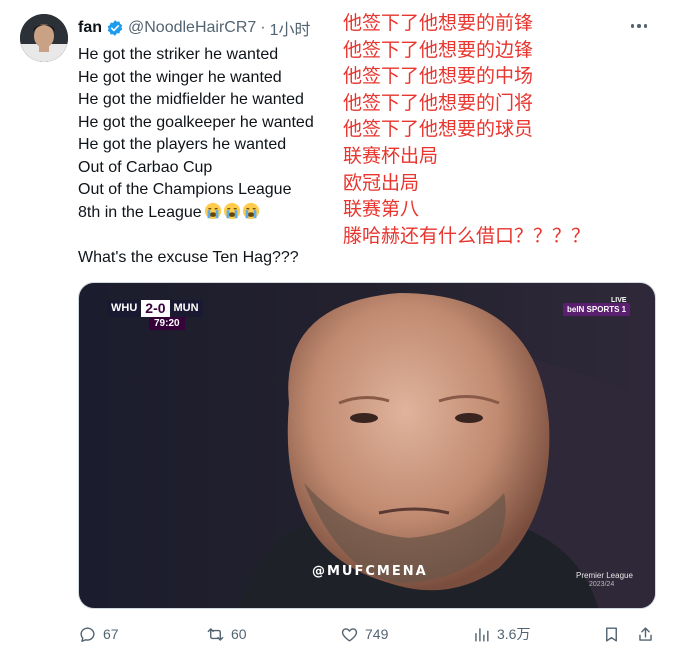  I want to click on translation-line: 联赛杯出局, so click(391, 155).